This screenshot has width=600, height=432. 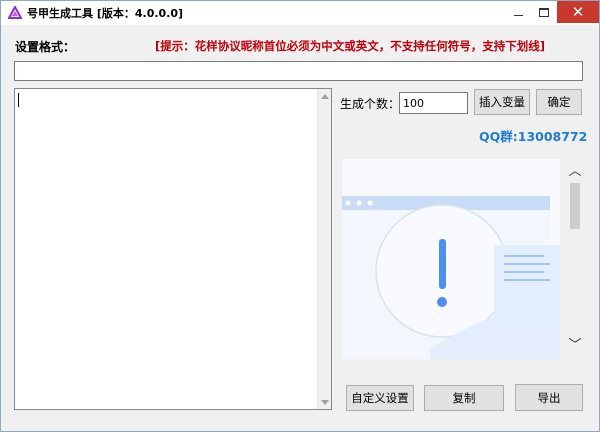 I want to click on maximize-icon, so click(x=544, y=12).